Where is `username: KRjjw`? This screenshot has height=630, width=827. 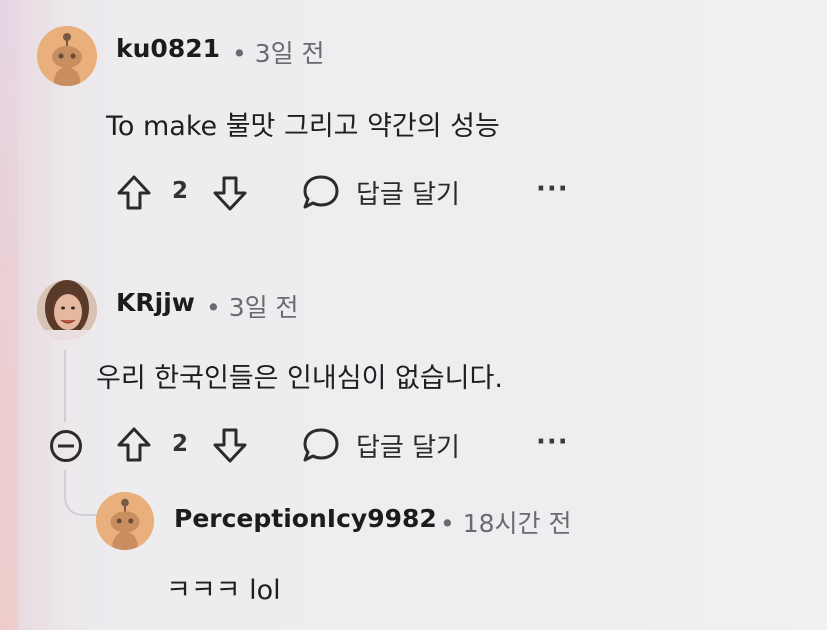 username: KRjjw is located at coordinates (155, 302).